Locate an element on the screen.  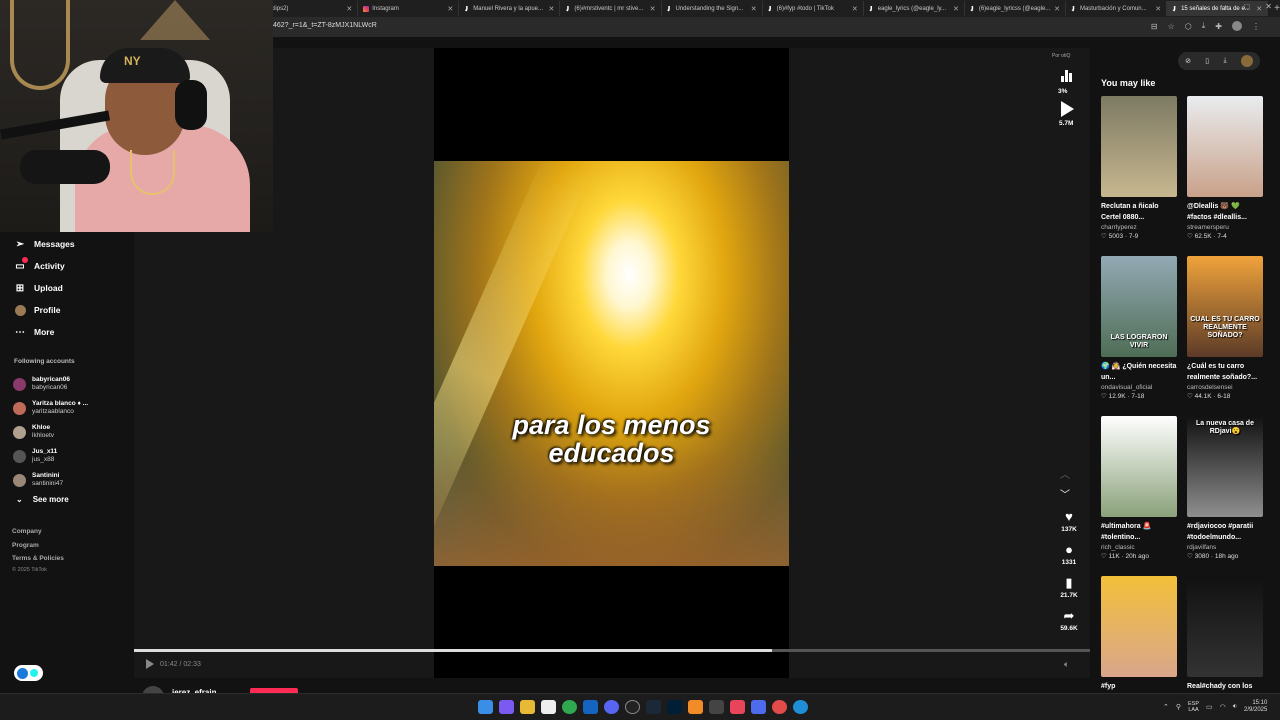
get-app-toggle is located at coordinates (28, 673).